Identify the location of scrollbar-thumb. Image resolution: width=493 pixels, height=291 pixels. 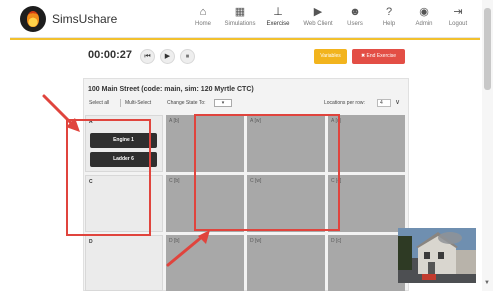
(487, 49).